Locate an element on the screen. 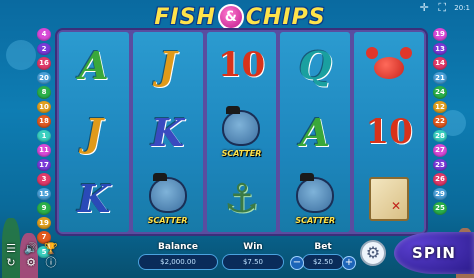  fullscreen-icon: ⛶ is located at coordinates (442, 8).